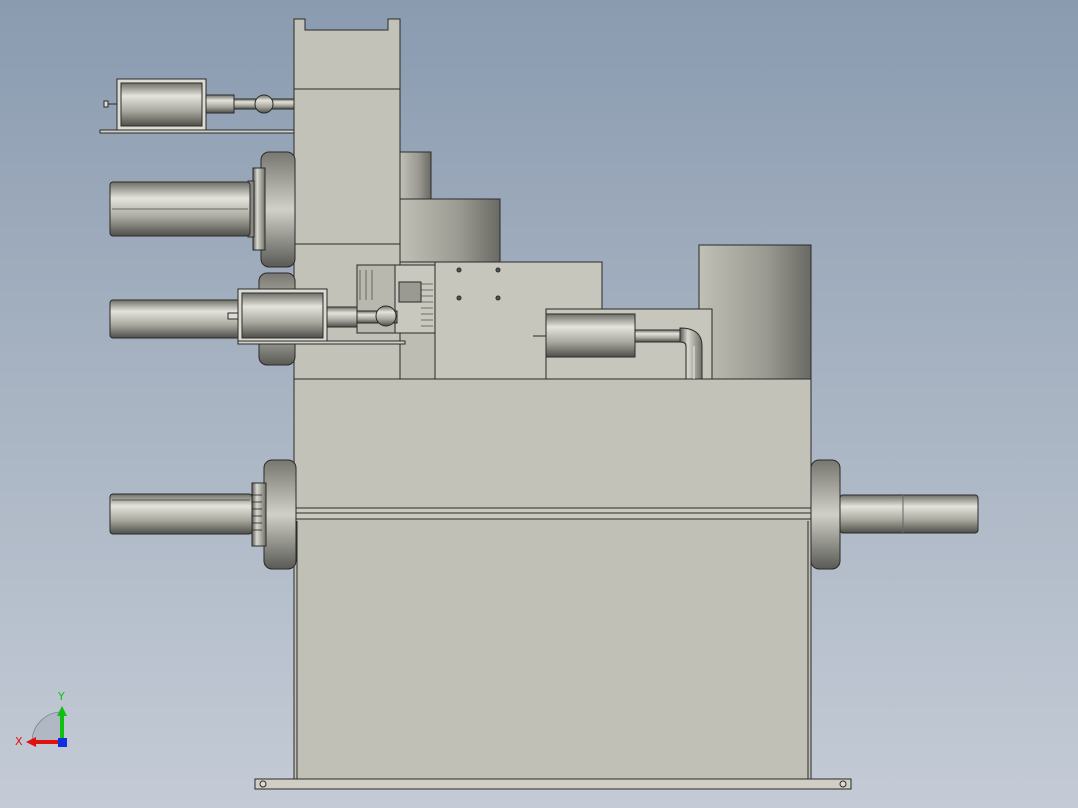  What do you see at coordinates (553, 784) in the screenshot?
I see `base-plate` at bounding box center [553, 784].